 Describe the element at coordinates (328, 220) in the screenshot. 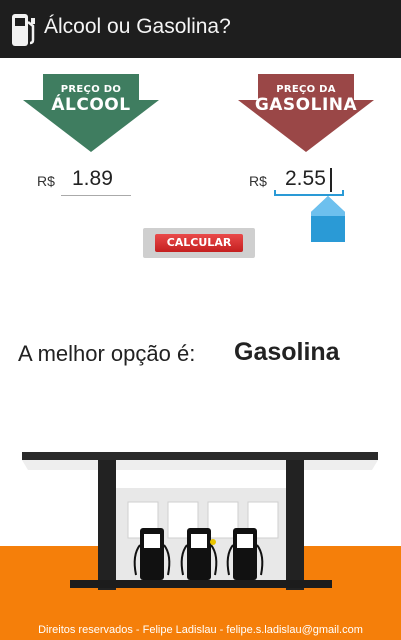

I see `text-selection-handle-icon` at that location.